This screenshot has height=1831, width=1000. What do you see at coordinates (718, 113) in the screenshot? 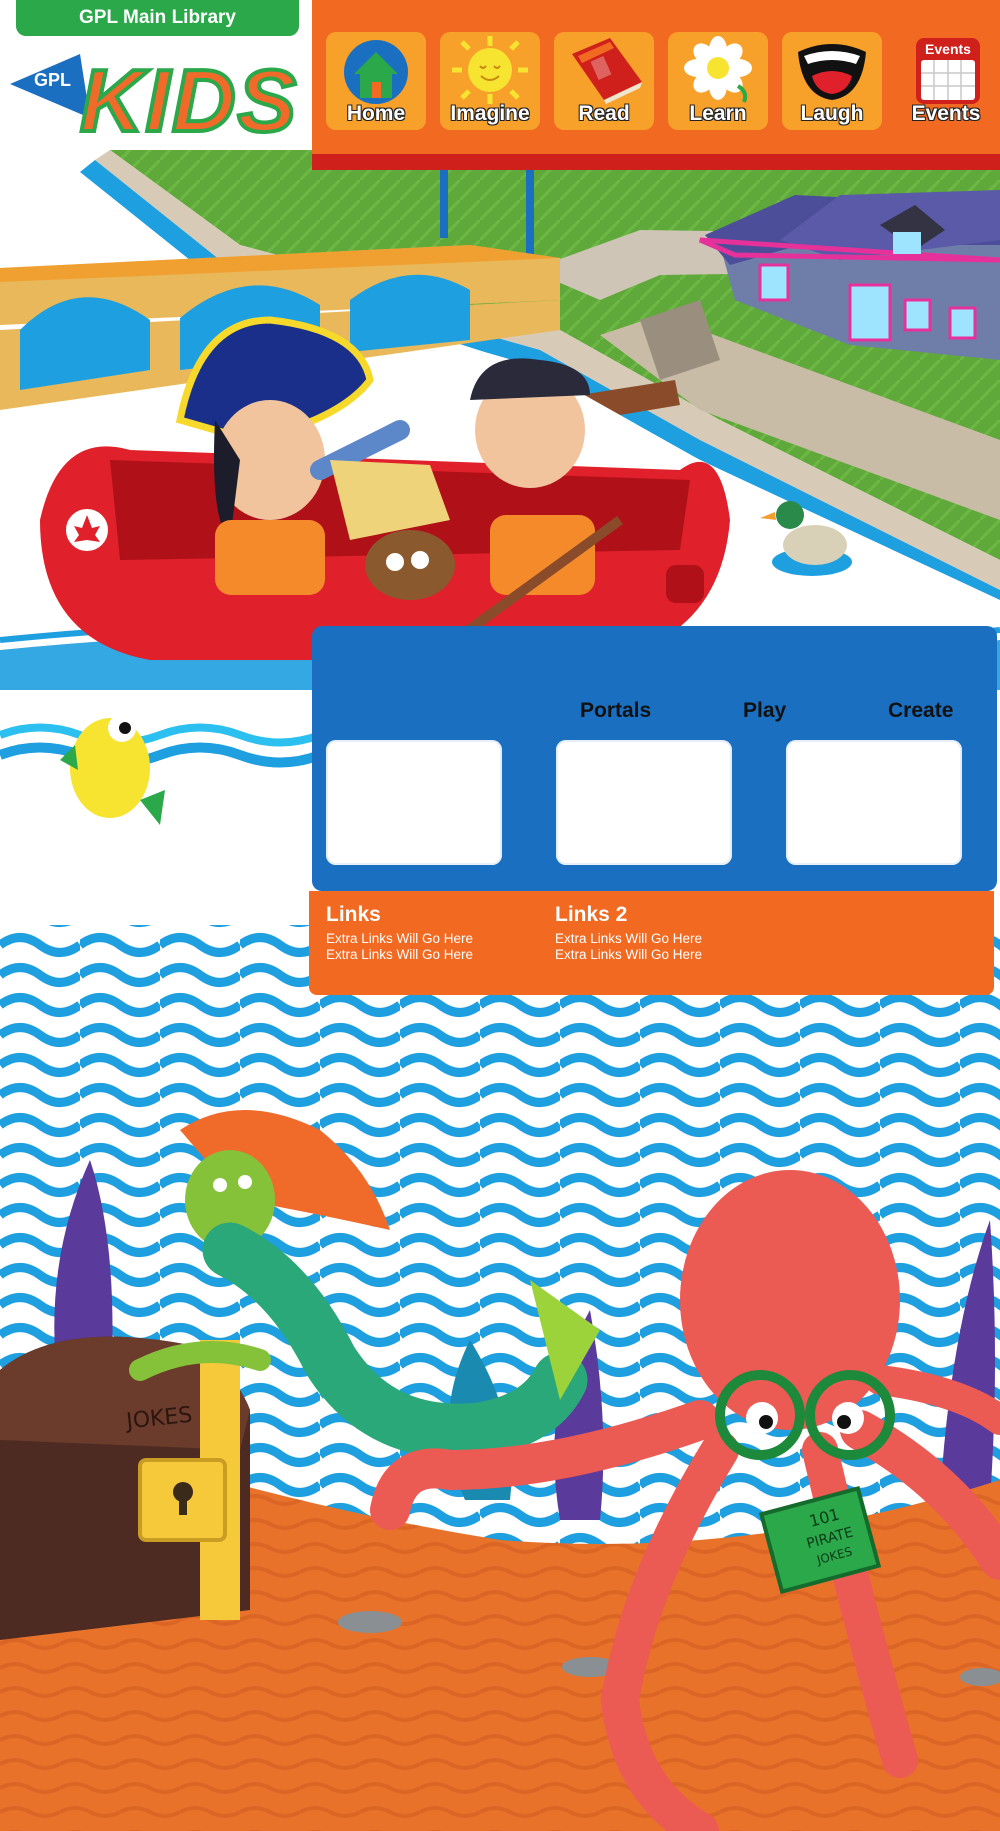
I see `nav-learn-label: Learn` at bounding box center [718, 113].